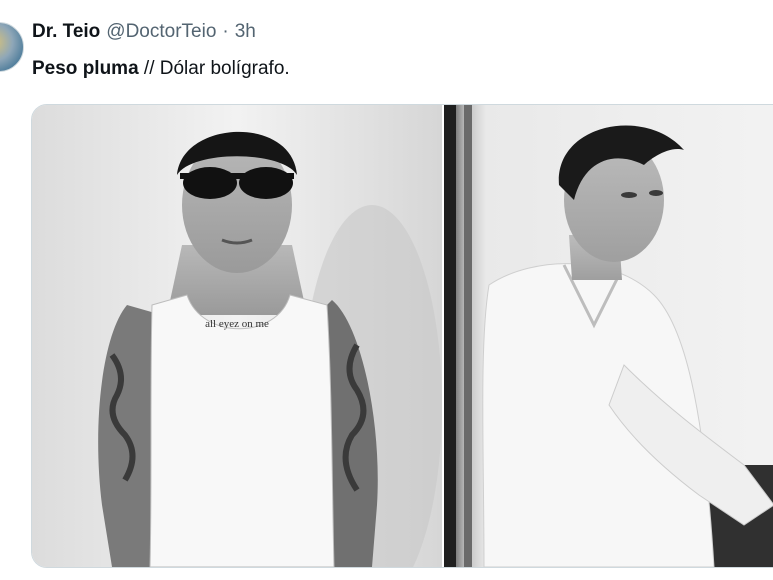 Image resolution: width=773 pixels, height=580 pixels. Describe the element at coordinates (161, 32) in the screenshot. I see `author-handle: @DoctorTeio` at that location.